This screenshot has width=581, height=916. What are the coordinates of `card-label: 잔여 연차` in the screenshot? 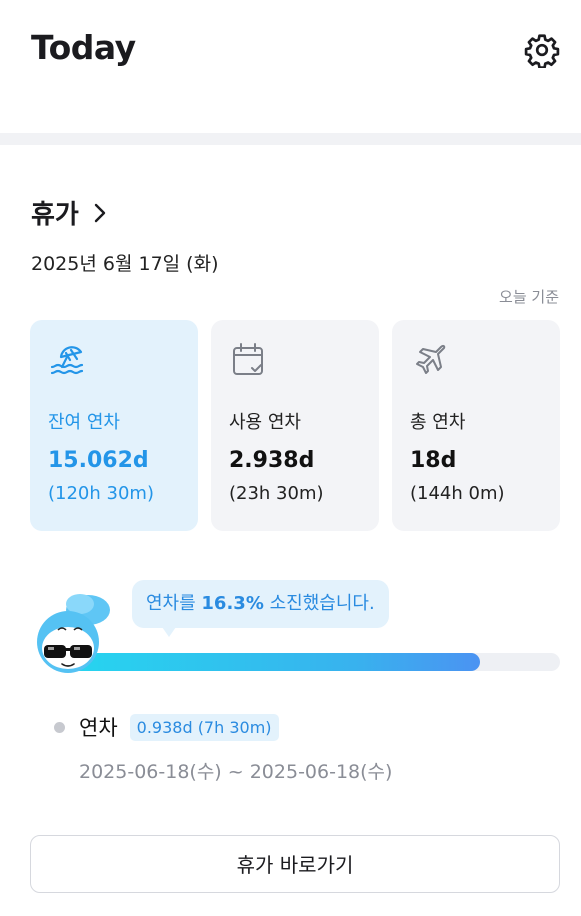 It's located at (84, 422).